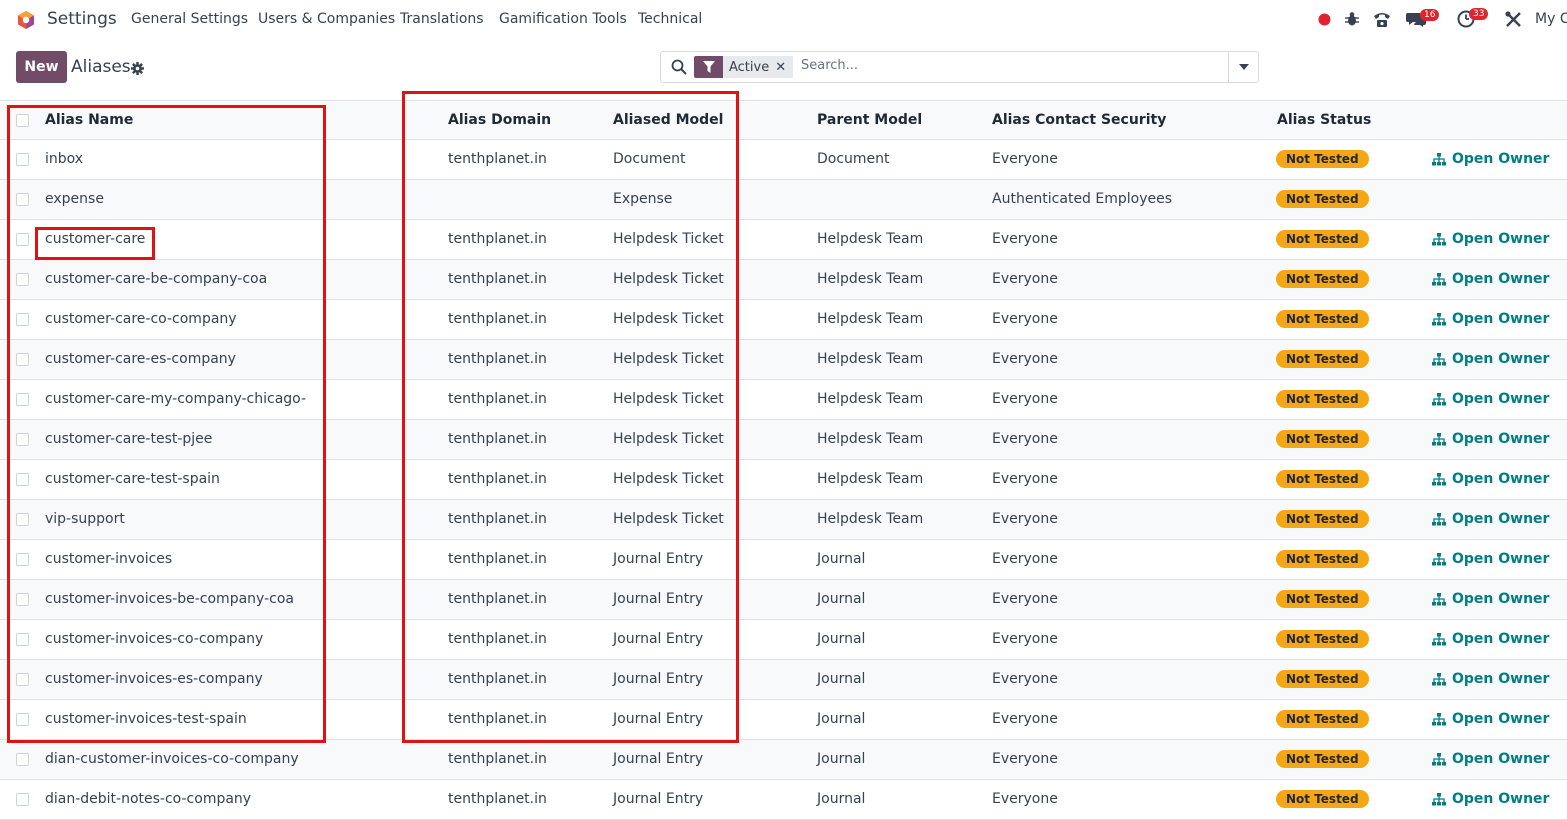 This screenshot has width=1567, height=820. Describe the element at coordinates (1324, 23) in the screenshot. I see `record-dot-icon` at that location.